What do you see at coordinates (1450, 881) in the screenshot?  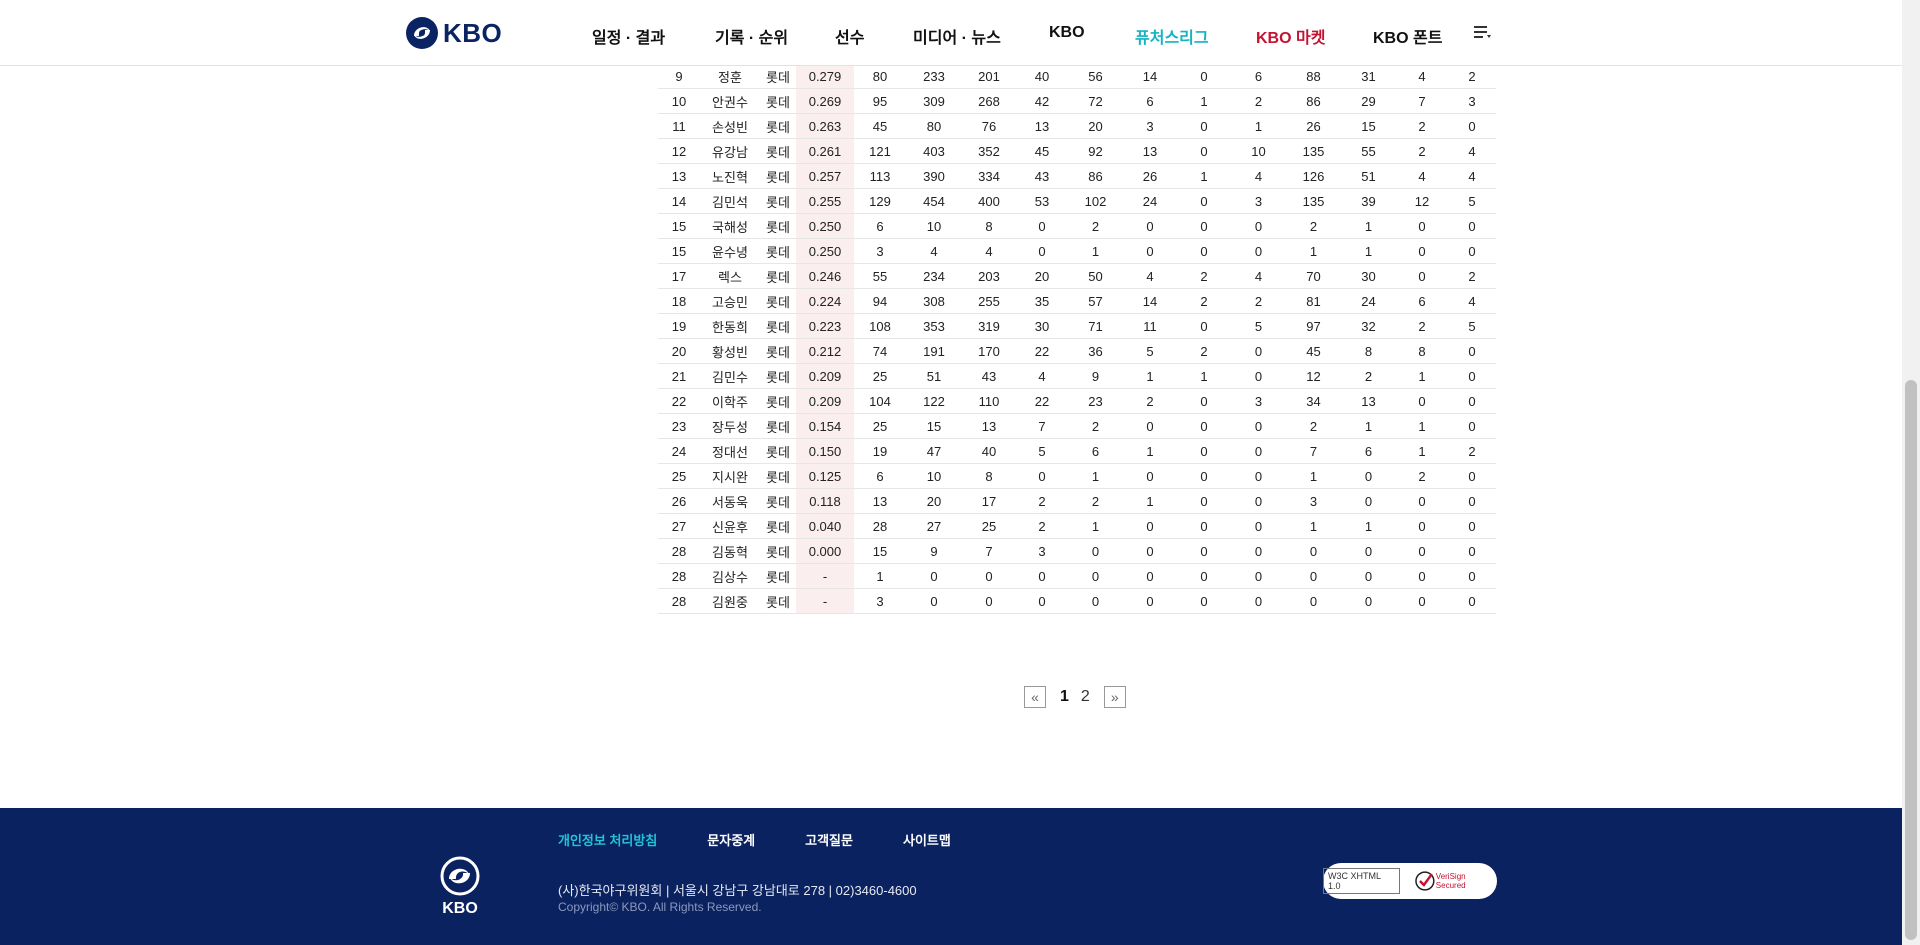 I see `verisign-badge-label: VeriSign Secured` at bounding box center [1450, 881].